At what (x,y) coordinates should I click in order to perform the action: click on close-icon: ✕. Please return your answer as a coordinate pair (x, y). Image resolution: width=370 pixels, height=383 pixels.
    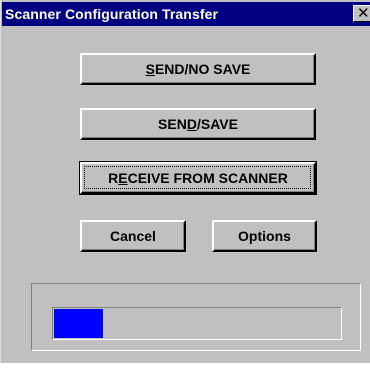
    Looking at the image, I should click on (363, 13).